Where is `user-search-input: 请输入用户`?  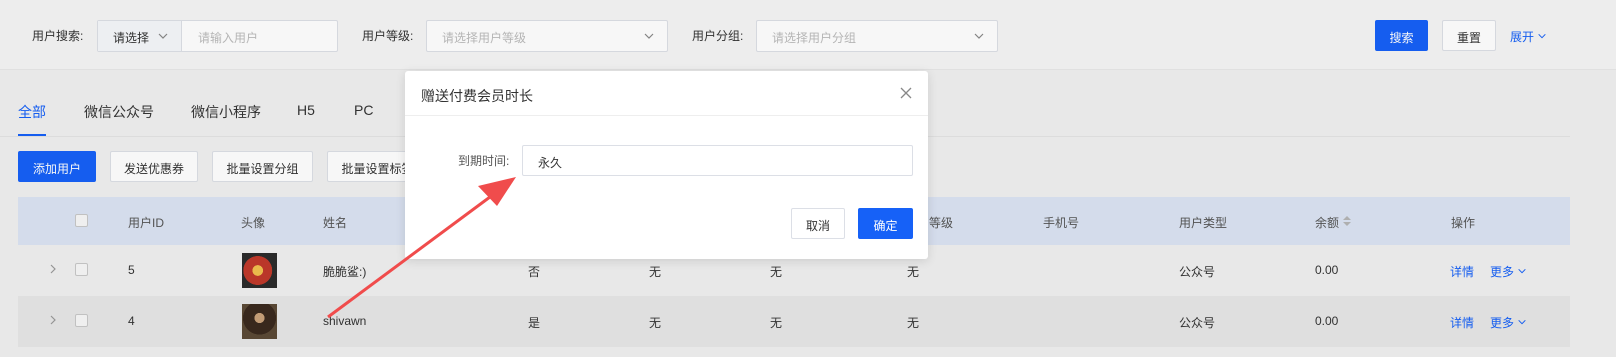
user-search-input: 请输入用户 is located at coordinates (228, 37).